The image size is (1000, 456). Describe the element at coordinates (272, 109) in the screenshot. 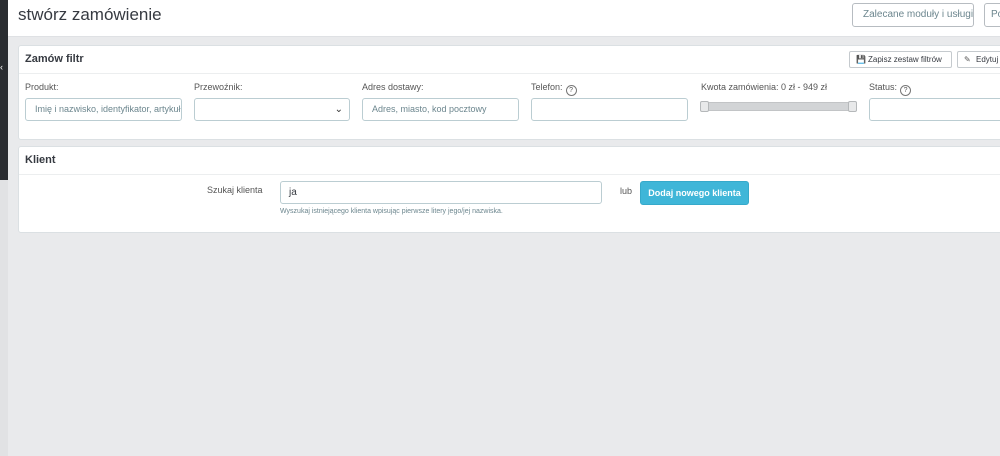

I see `carrier-select: ⌄` at that location.